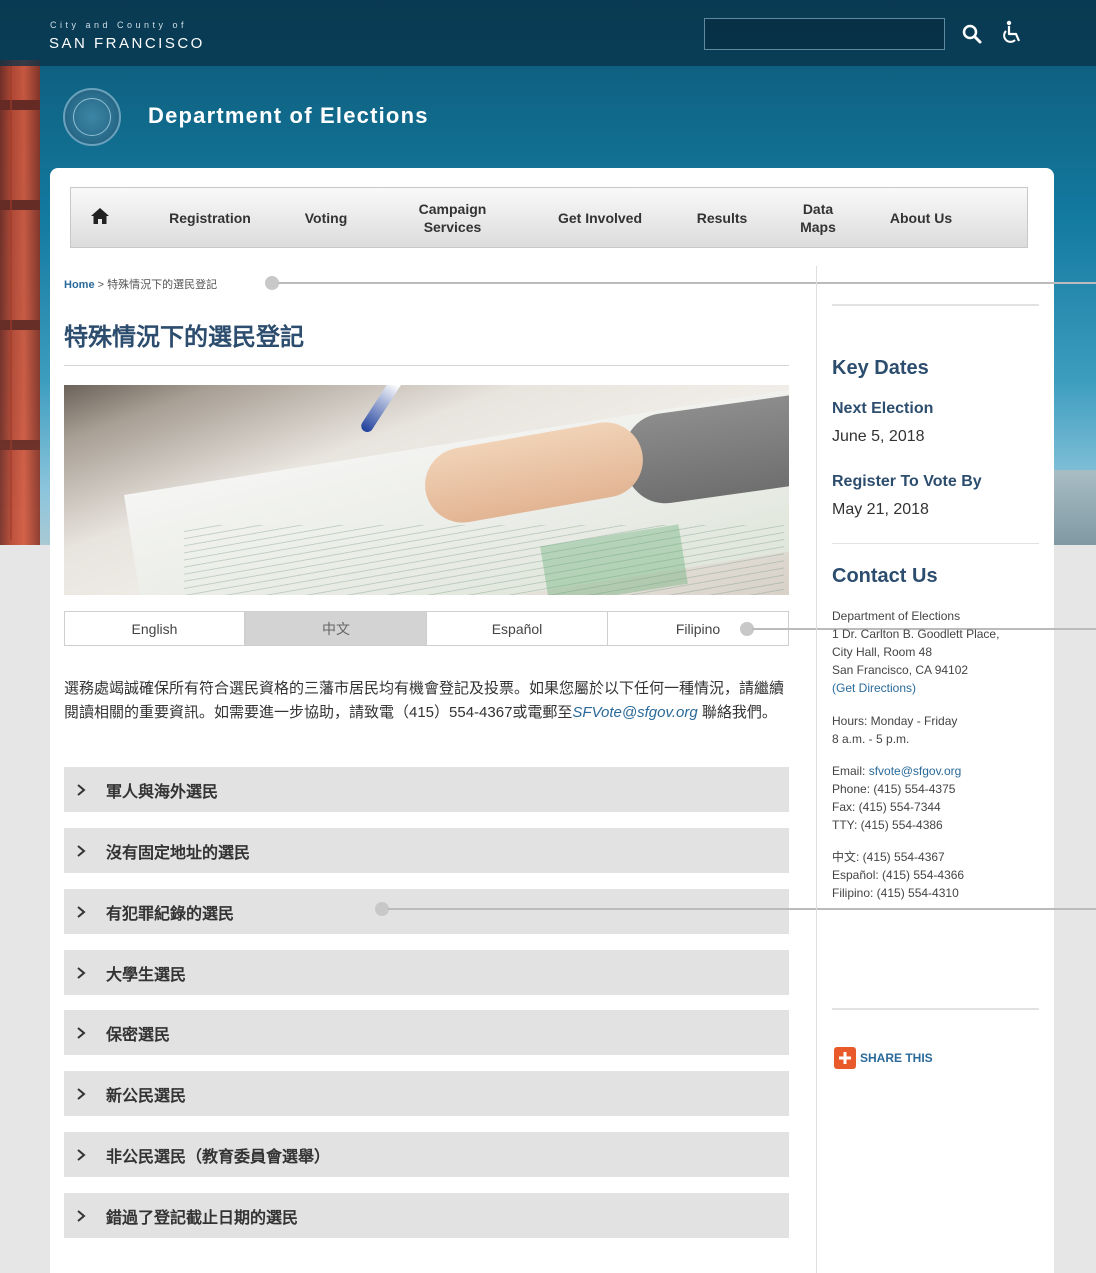 The height and width of the screenshot is (1273, 1096). Describe the element at coordinates (426, 490) in the screenshot. I see `hero-photo` at that location.